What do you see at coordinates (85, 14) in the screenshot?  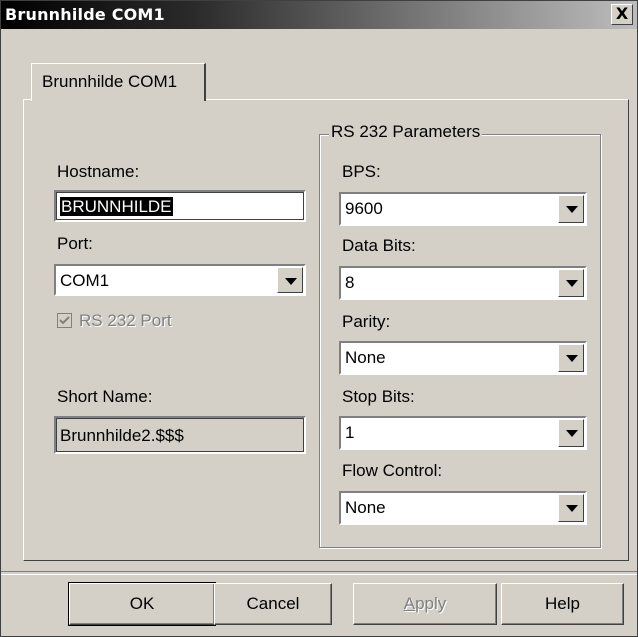 I see `window-title: Brunnhilde COM1` at bounding box center [85, 14].